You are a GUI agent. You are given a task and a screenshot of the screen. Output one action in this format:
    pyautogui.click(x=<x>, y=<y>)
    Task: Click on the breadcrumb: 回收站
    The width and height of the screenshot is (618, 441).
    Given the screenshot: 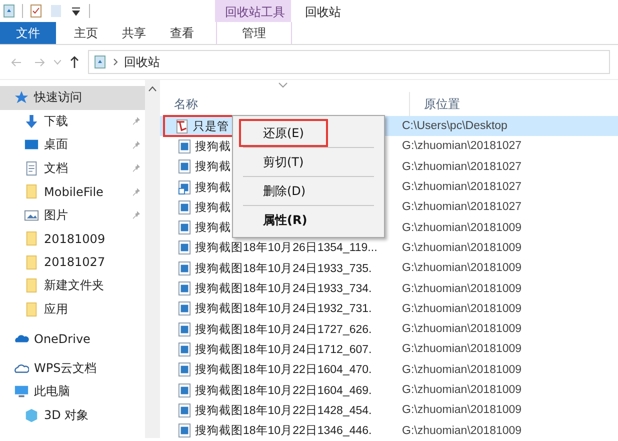 What is the action you would take?
    pyautogui.click(x=142, y=62)
    